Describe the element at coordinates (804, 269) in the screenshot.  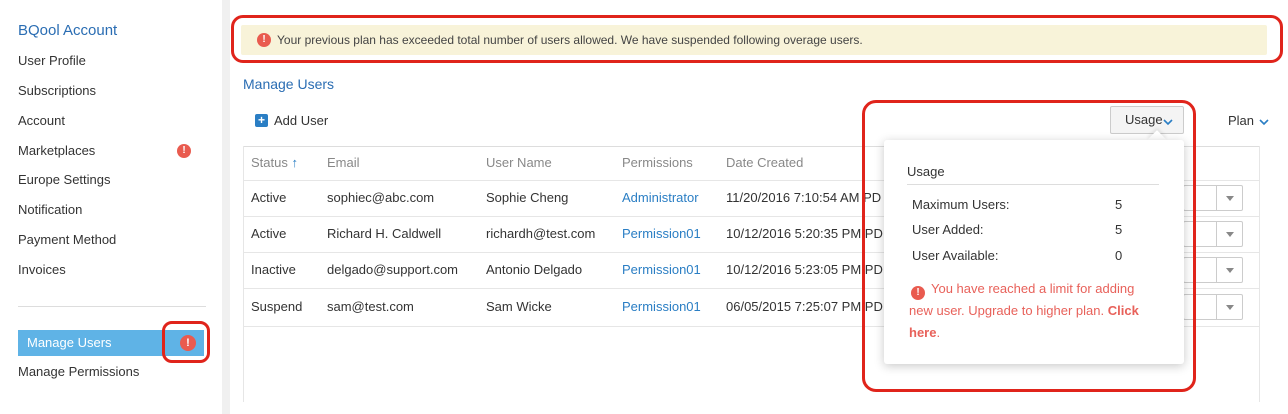
I see `cell-date-created: 10/12/2016 5:23:05 PM PD` at that location.